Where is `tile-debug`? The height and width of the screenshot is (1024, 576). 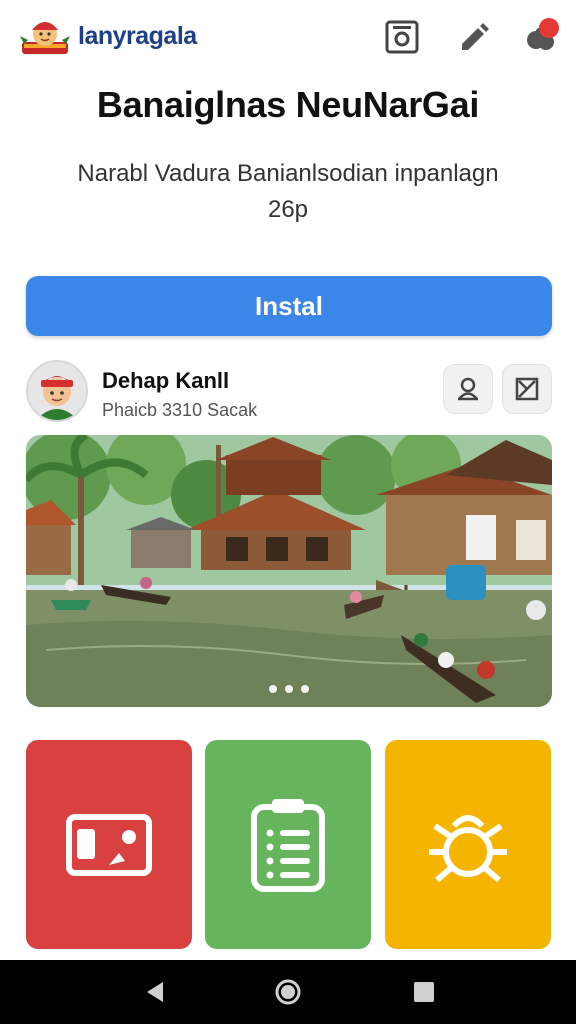 tile-debug is located at coordinates (468, 844).